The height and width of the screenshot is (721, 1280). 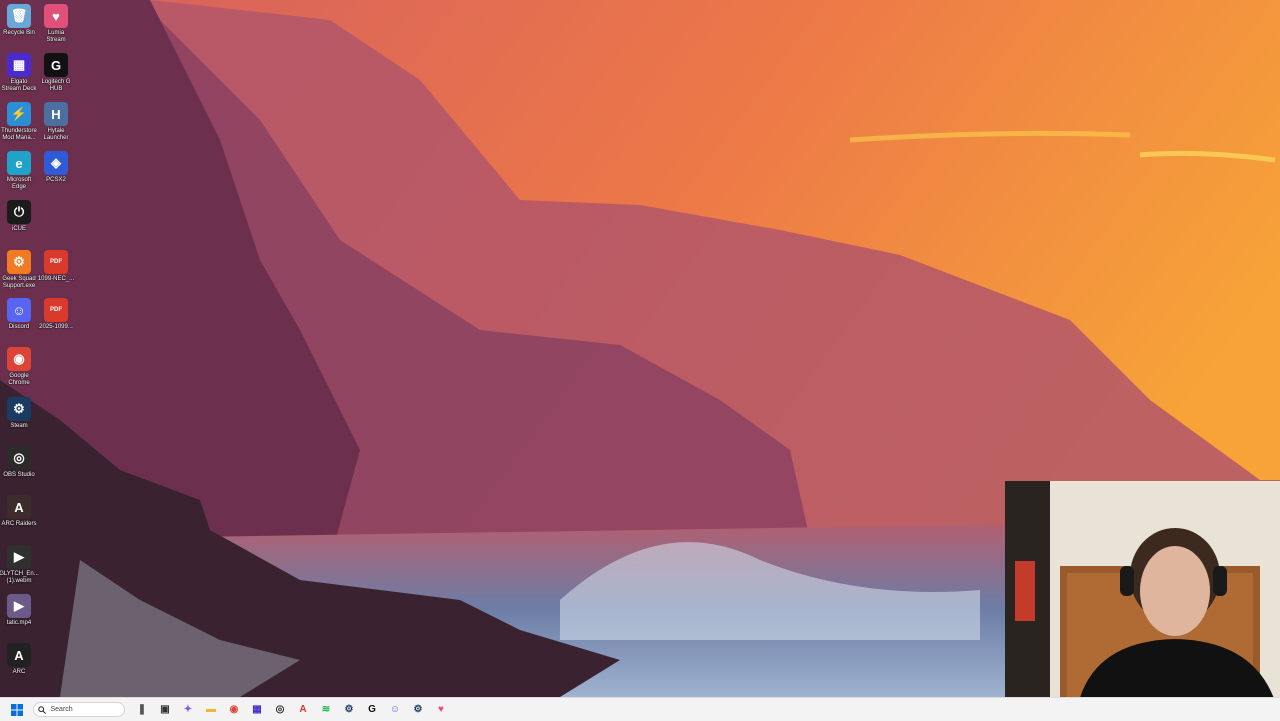 What do you see at coordinates (19, 327) in the screenshot?
I see `desktop-icon-label: Discord` at bounding box center [19, 327].